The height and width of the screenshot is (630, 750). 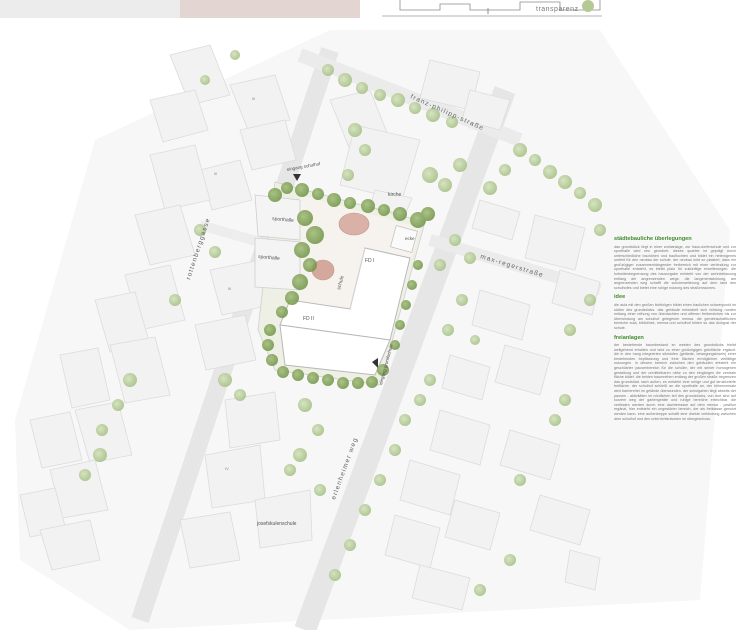 What do you see at coordinates (620, 297) in the screenshot?
I see `section-heading: idee` at bounding box center [620, 297].